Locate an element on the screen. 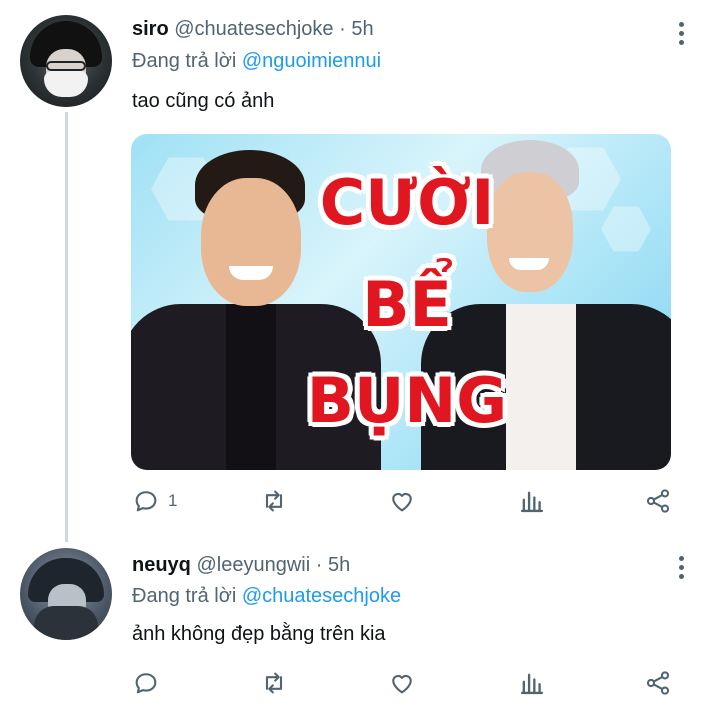  replying-to: Đang trả lời @chuatesechjoke is located at coordinates (266, 596).